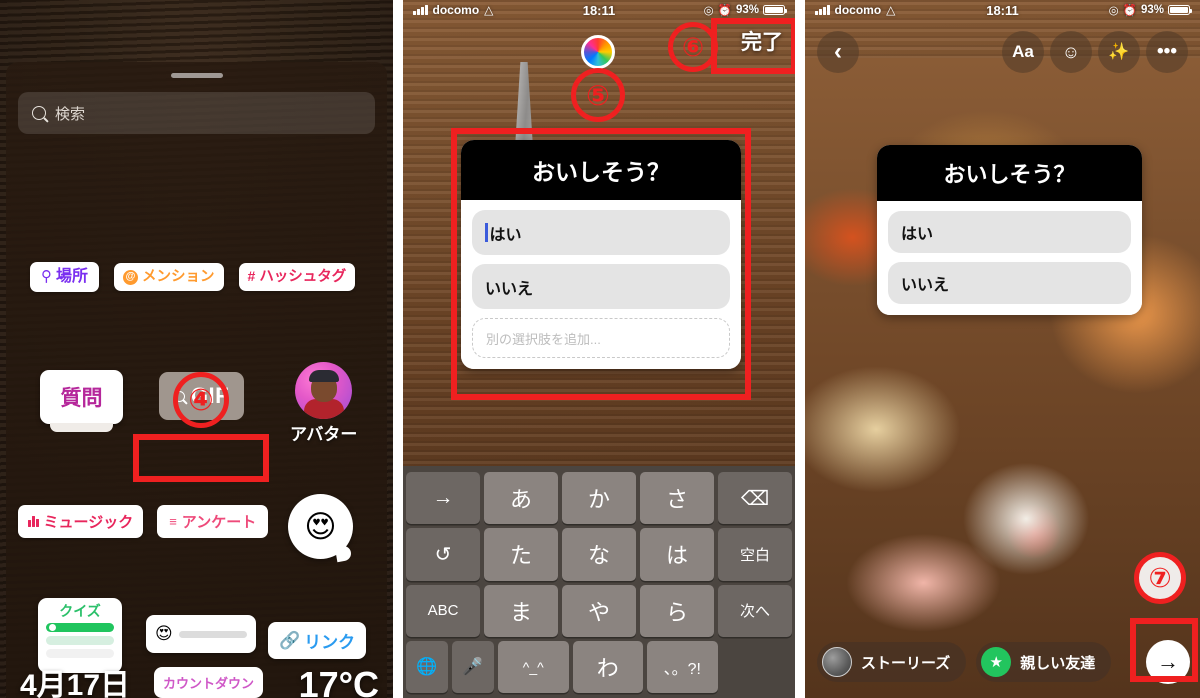  I want to click on poll-option-2-label: いいえ, so click(925, 285).